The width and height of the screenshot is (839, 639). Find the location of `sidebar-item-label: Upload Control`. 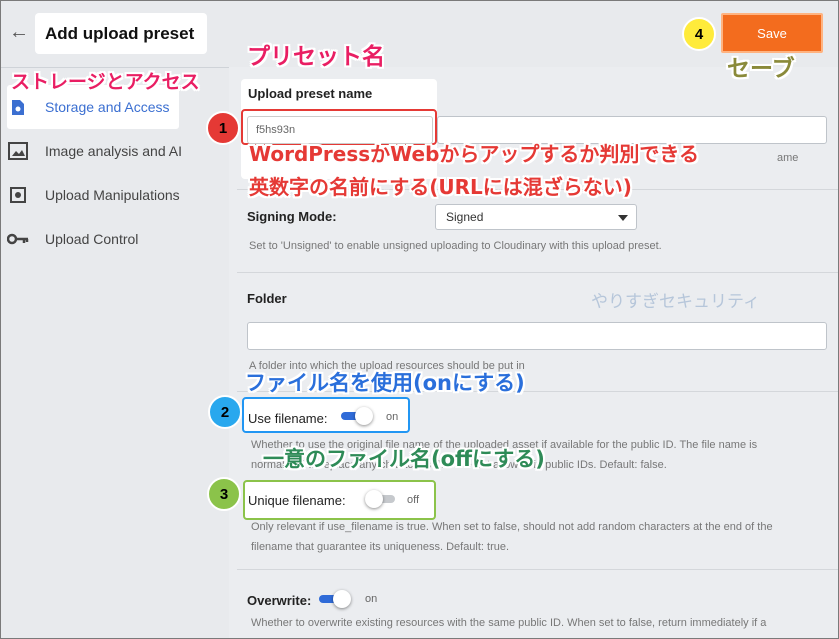

sidebar-item-label: Upload Control is located at coordinates (92, 239).